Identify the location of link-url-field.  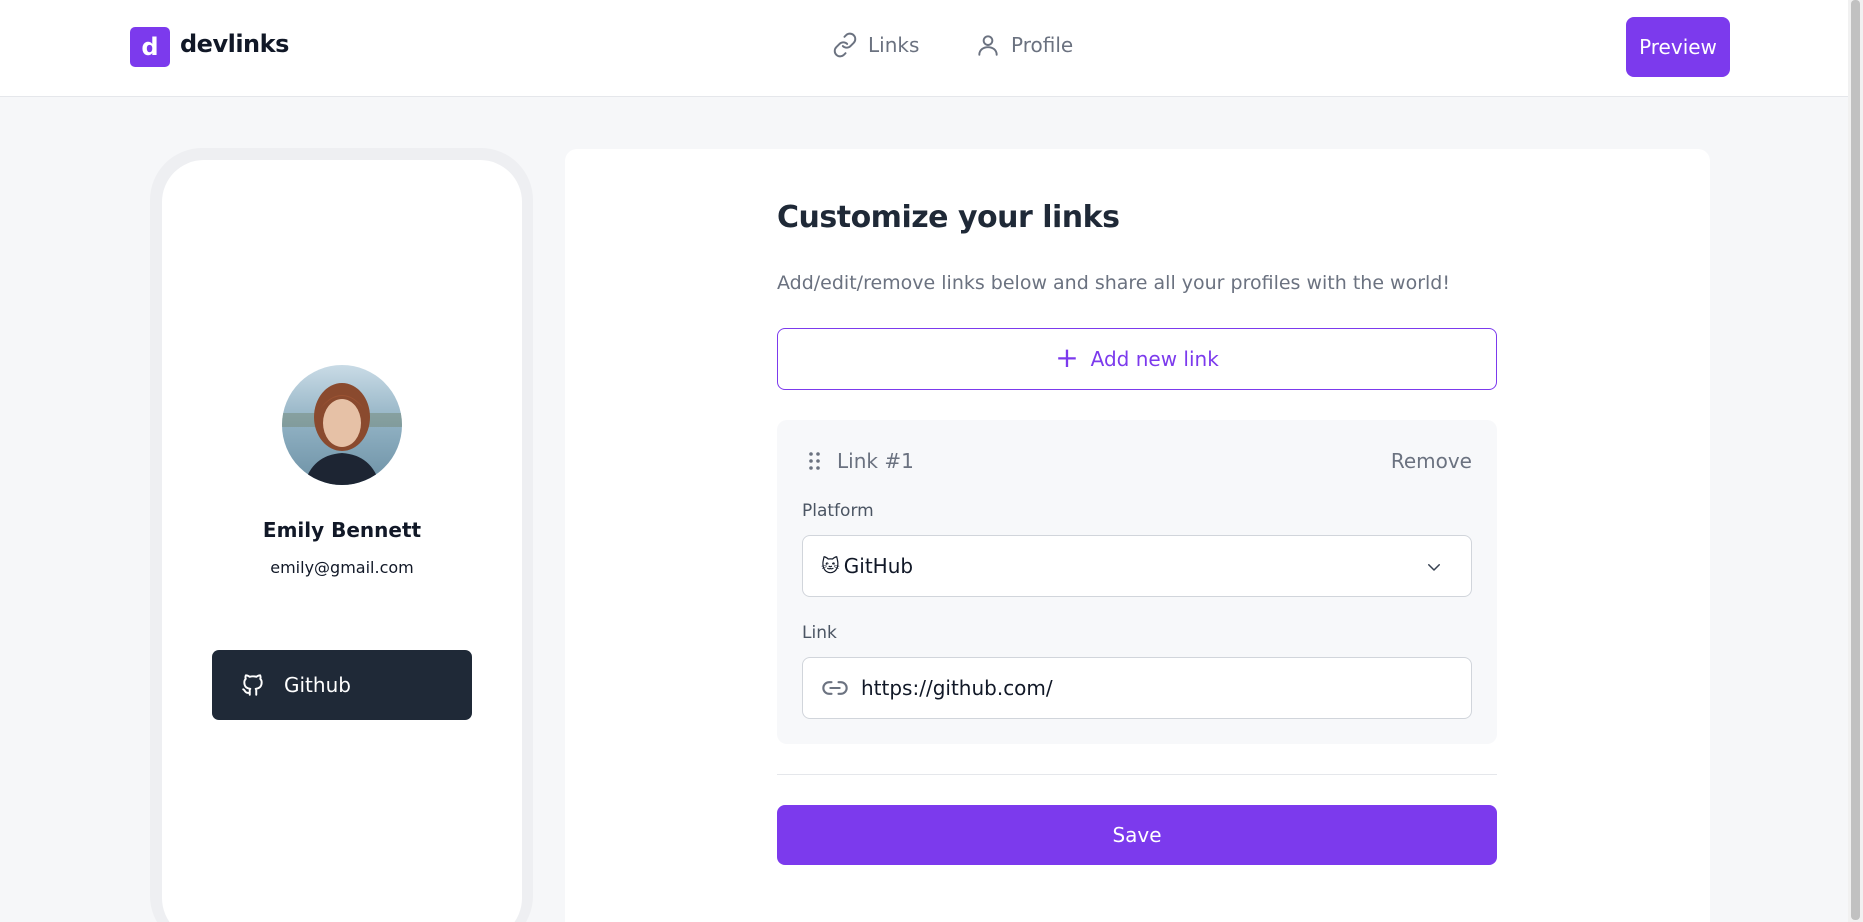
(1137, 688).